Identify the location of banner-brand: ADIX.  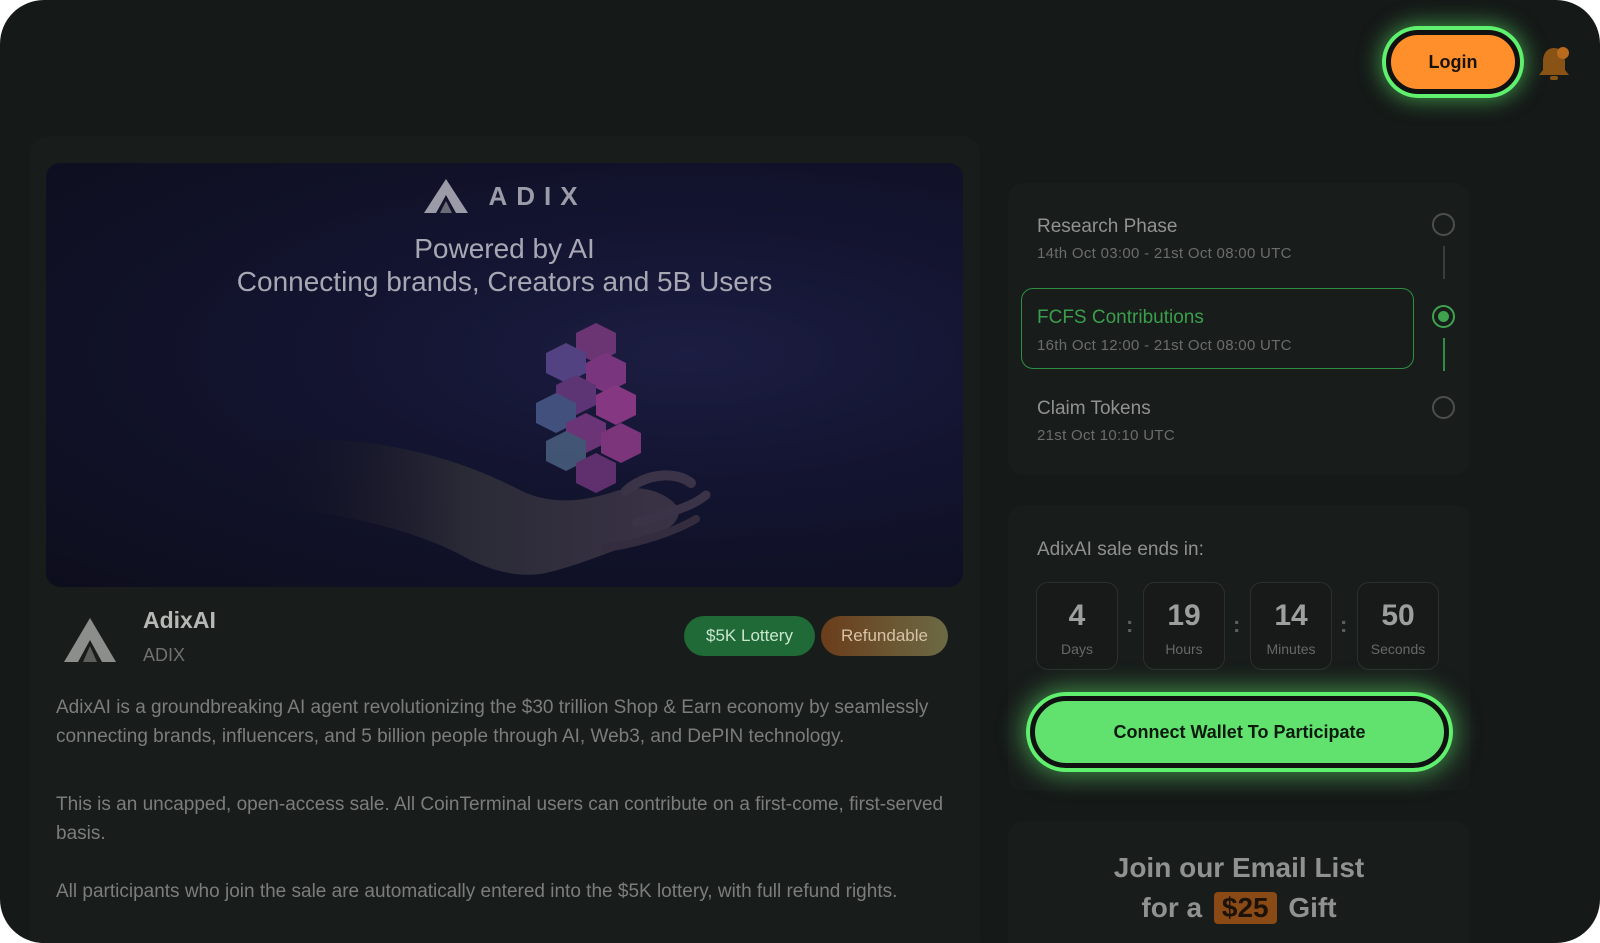
(537, 195).